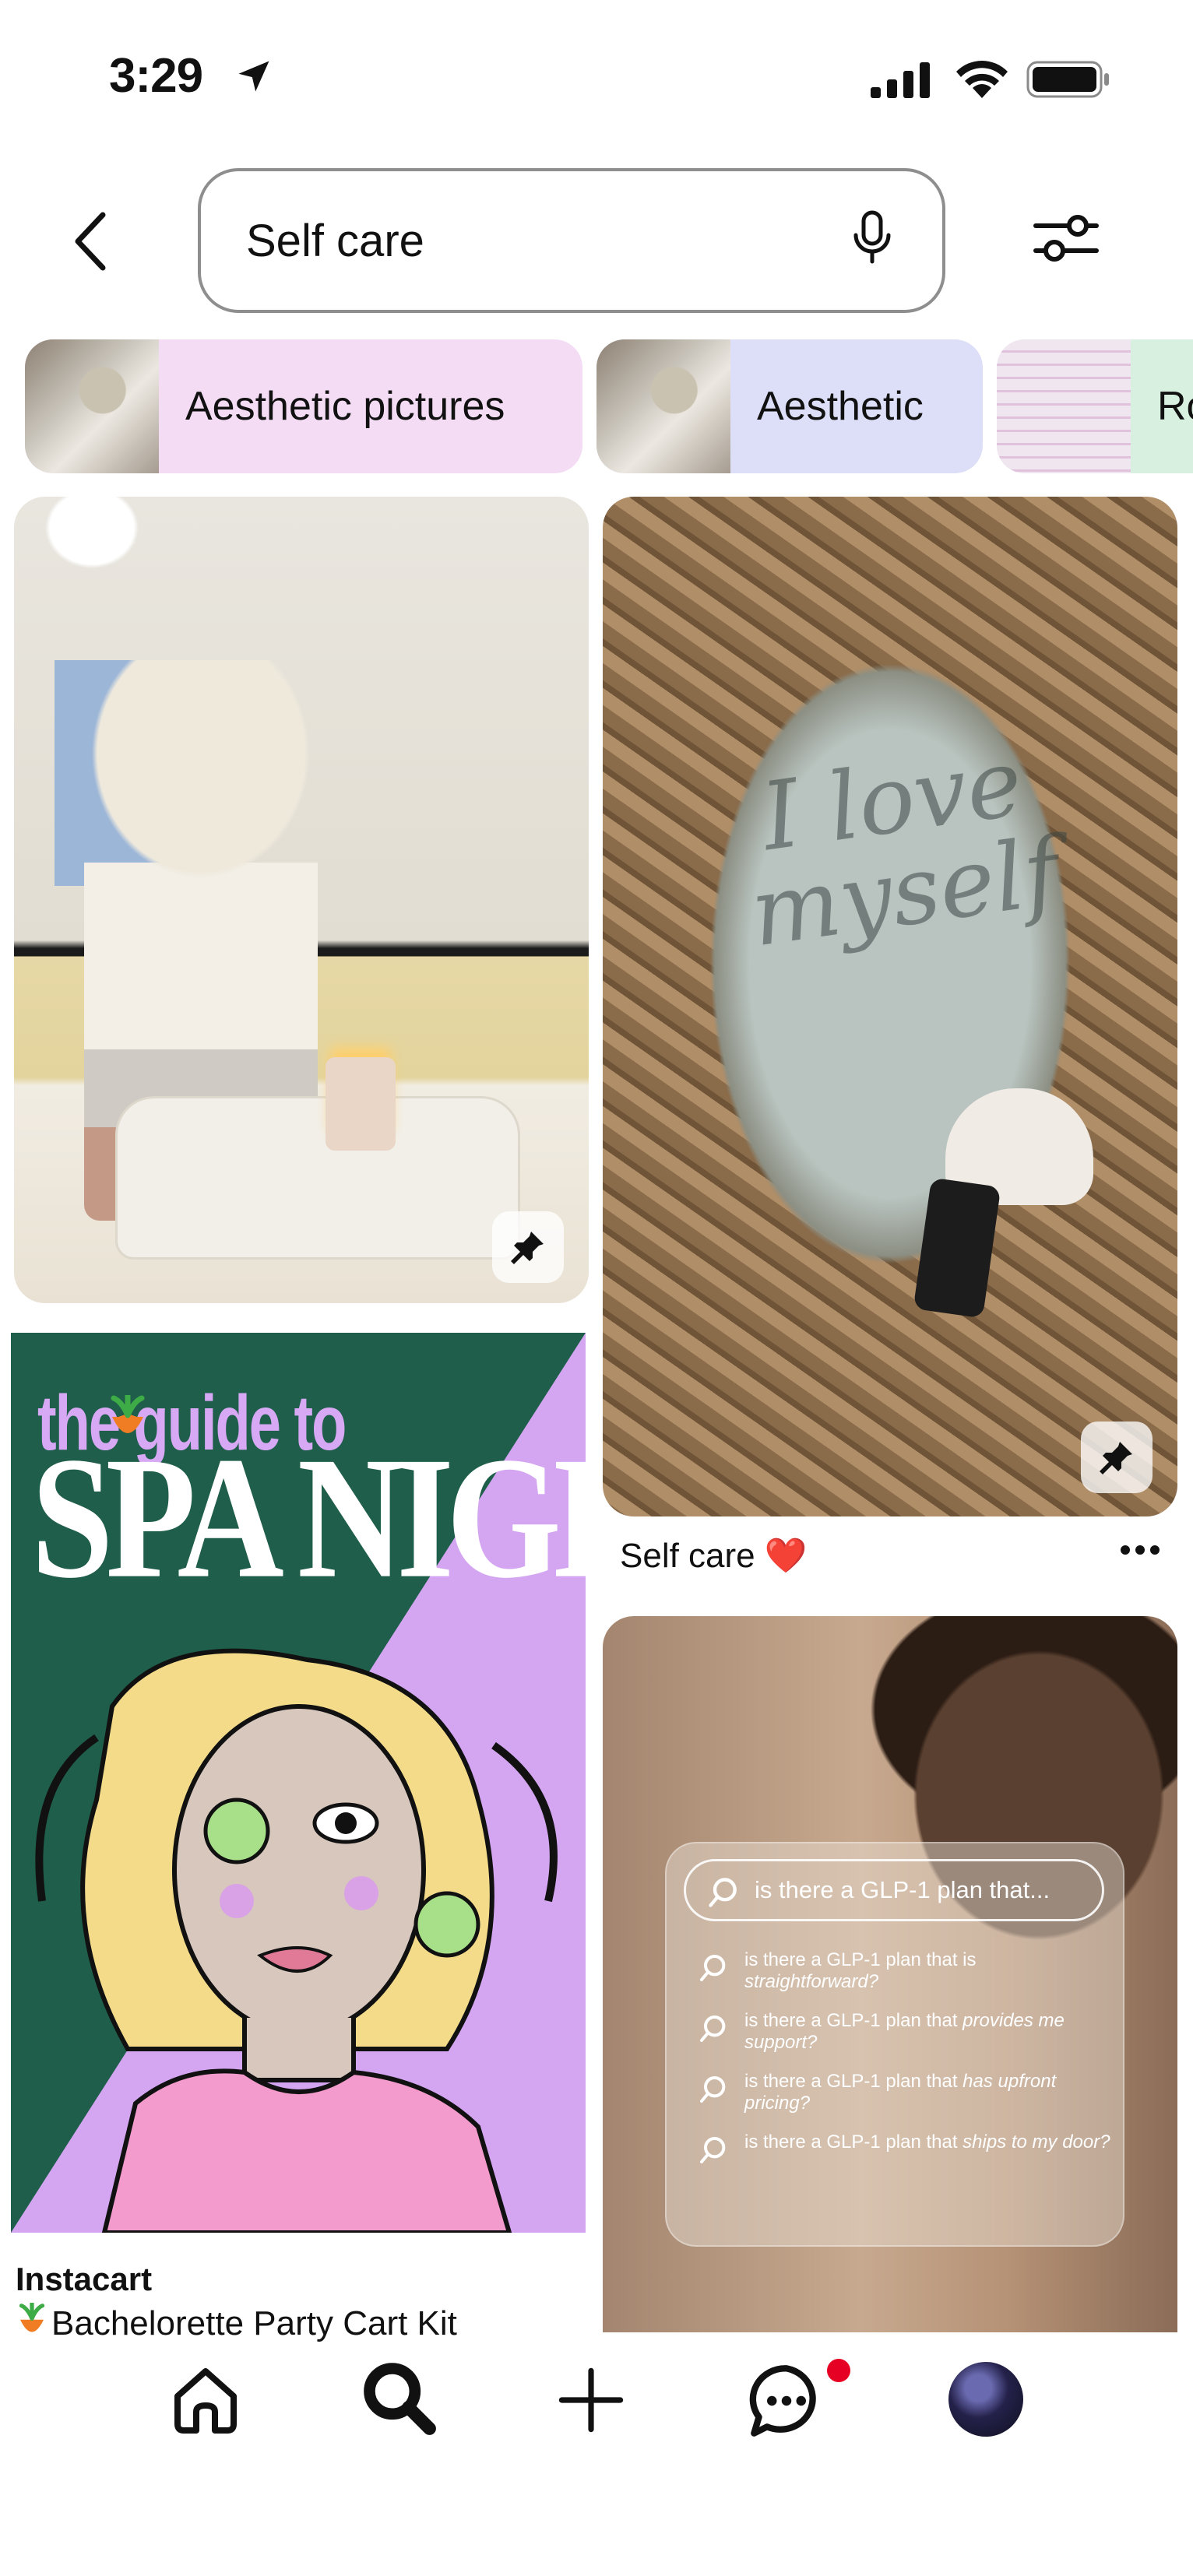 Image resolution: width=1193 pixels, height=2576 pixels. What do you see at coordinates (982, 79) in the screenshot?
I see `wifi-icon` at bounding box center [982, 79].